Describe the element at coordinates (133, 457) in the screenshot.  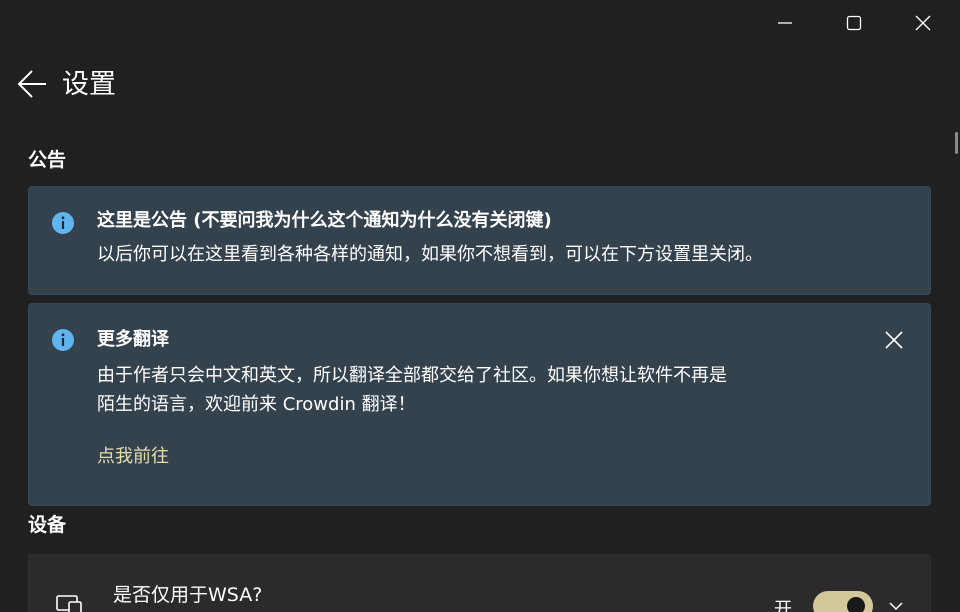
I see `go-to-crowdin-link: 点我前往` at that location.